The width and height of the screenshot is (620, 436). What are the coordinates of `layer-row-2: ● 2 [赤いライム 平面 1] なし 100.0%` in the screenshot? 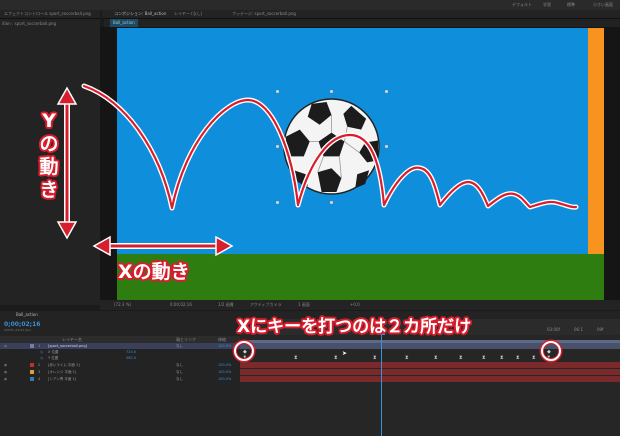 It's located at (120, 365).